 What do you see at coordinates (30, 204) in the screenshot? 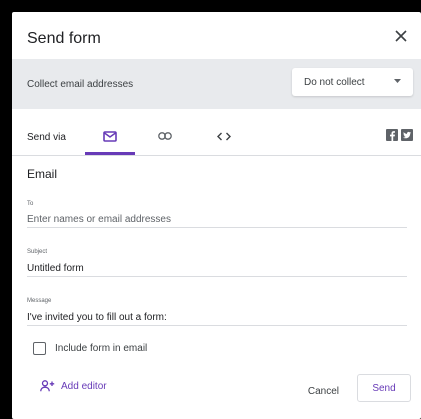
I see `to-field-label: To` at bounding box center [30, 204].